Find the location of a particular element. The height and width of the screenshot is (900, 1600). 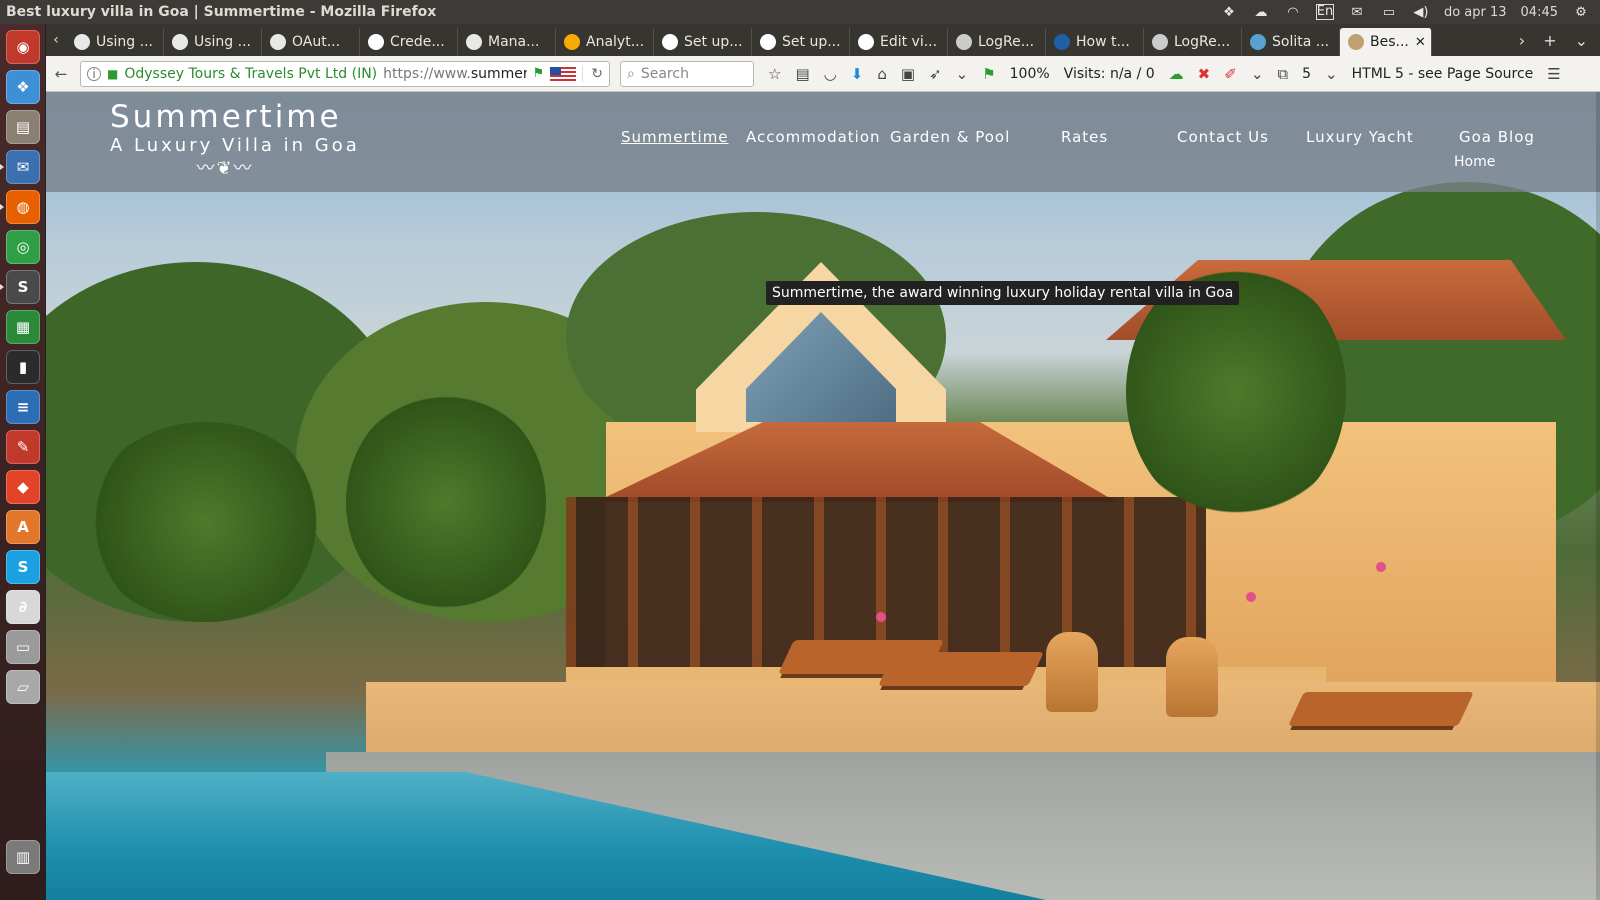

badge-dropdown-icon: ⌄ is located at coordinates (1331, 74).